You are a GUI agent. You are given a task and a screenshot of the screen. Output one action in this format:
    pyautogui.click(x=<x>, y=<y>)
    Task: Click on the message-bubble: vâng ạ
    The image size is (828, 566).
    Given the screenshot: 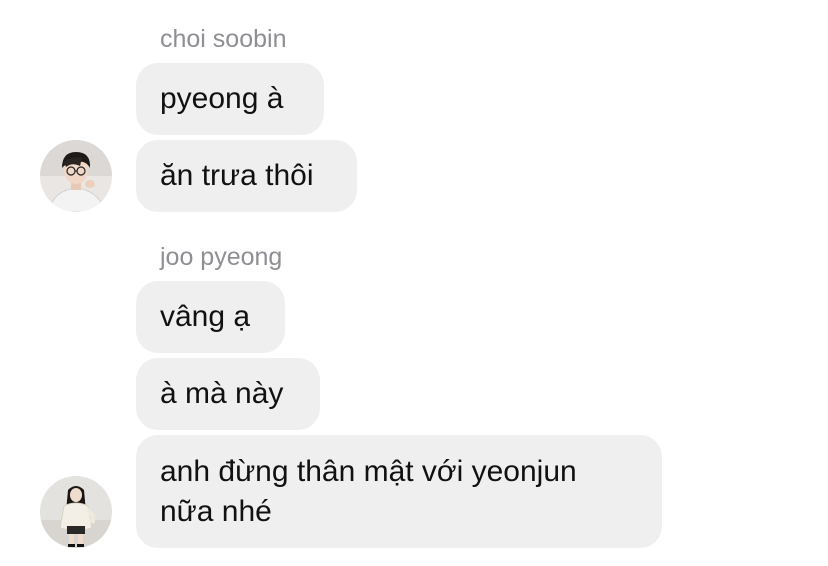 What is the action you would take?
    pyautogui.click(x=210, y=317)
    